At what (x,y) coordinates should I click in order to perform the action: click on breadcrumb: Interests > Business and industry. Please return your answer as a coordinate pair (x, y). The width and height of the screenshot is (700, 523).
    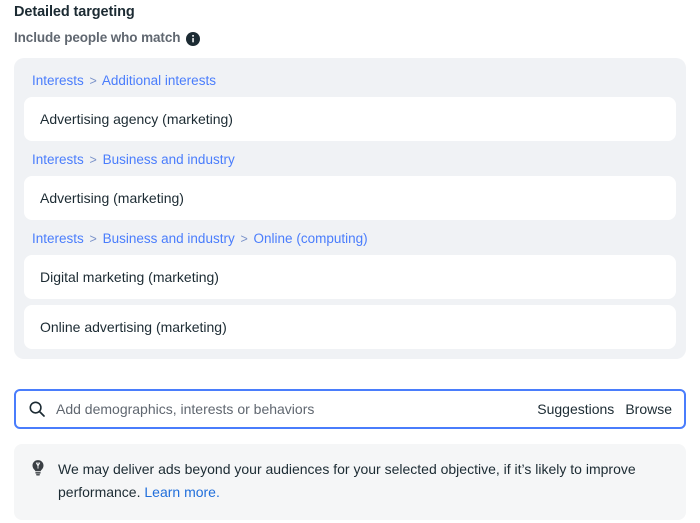
    Looking at the image, I should click on (350, 161).